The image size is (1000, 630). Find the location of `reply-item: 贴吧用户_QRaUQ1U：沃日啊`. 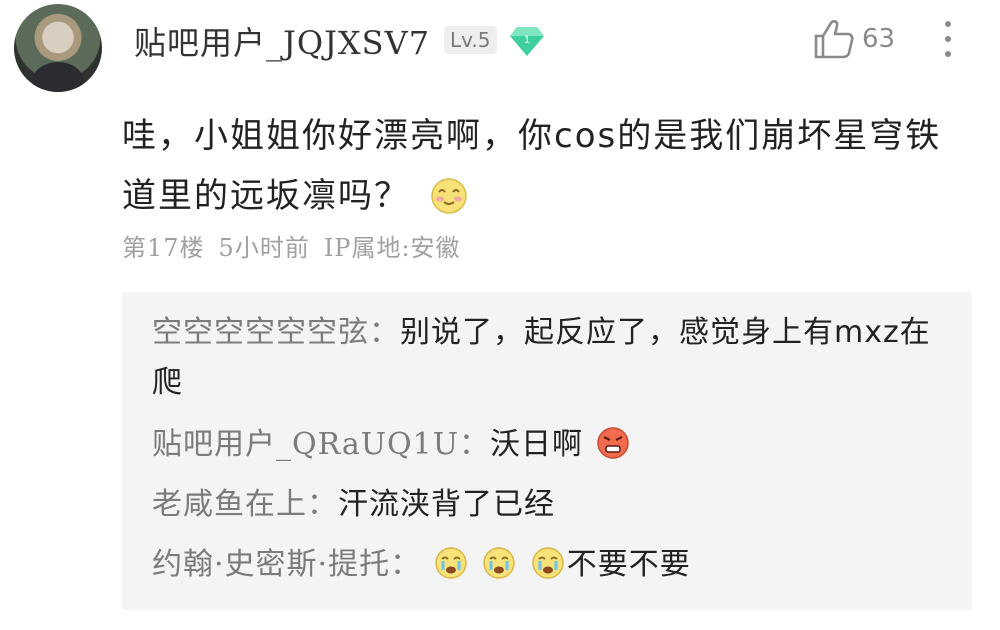

reply-item: 贴吧用户_QRaUQ1U：沃日啊 is located at coordinates (552, 445).